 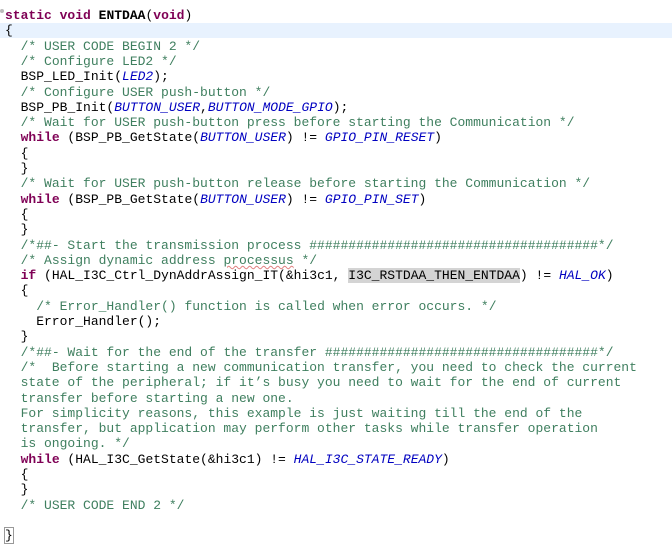 I want to click on code-line: transfer before starting a new one., so click(x=149, y=398).